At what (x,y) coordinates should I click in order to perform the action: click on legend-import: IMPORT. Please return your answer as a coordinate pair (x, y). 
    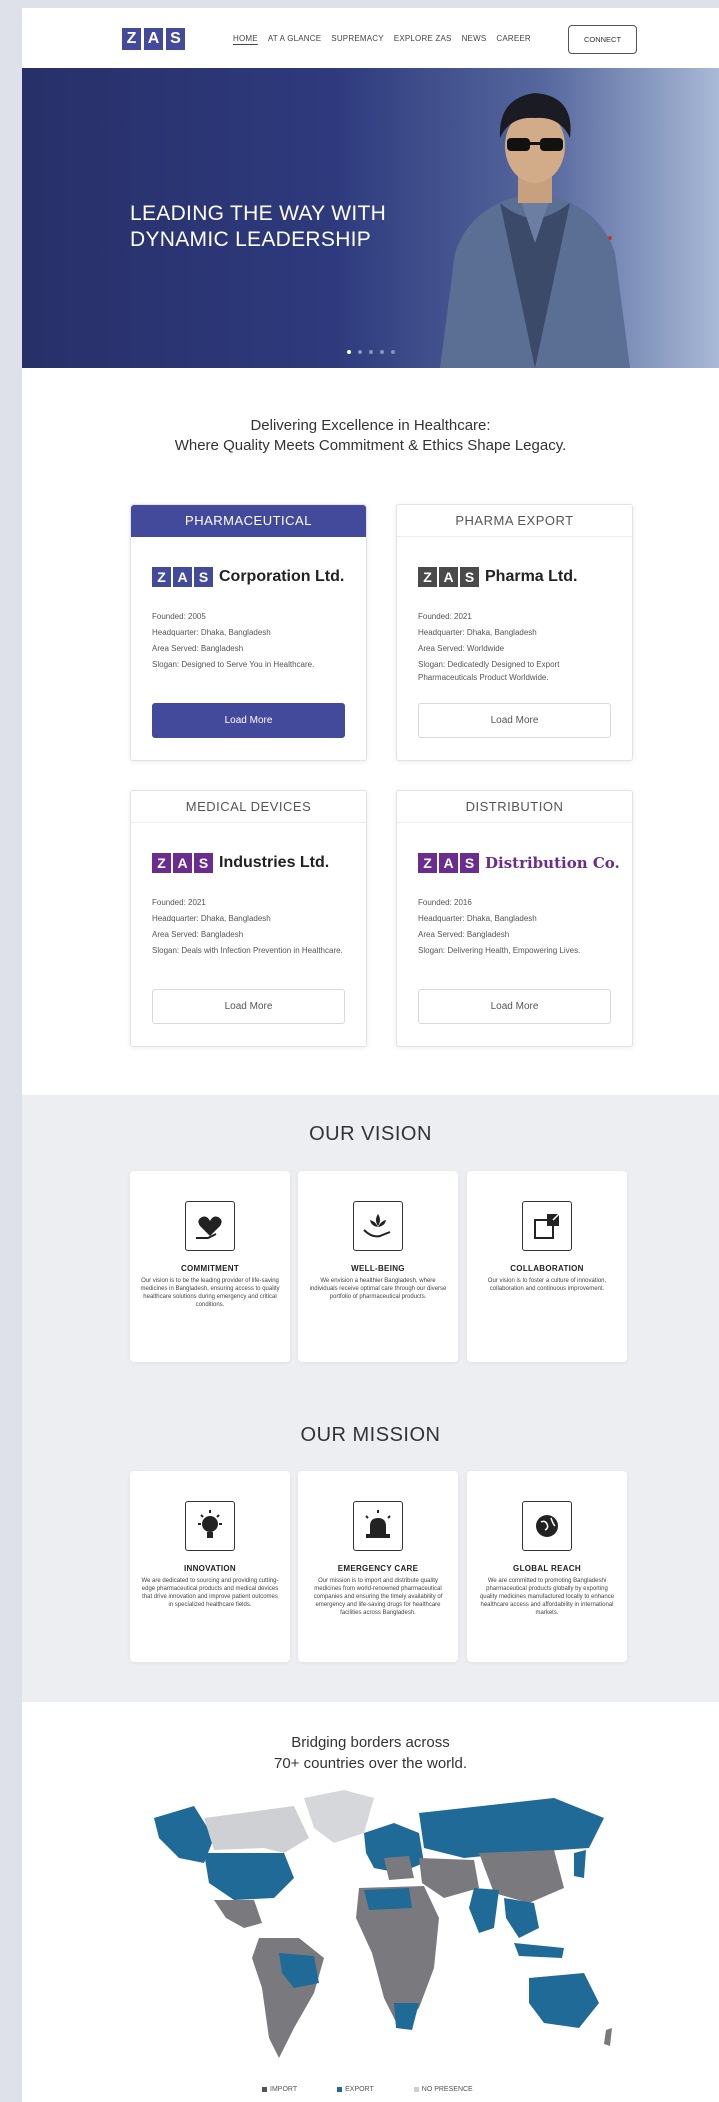
    Looking at the image, I should click on (279, 2089).